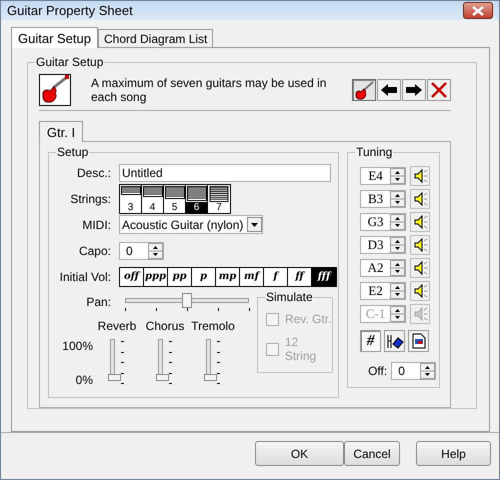 The height and width of the screenshot is (480, 500). I want to click on pan-slider-thumb, so click(187, 300).